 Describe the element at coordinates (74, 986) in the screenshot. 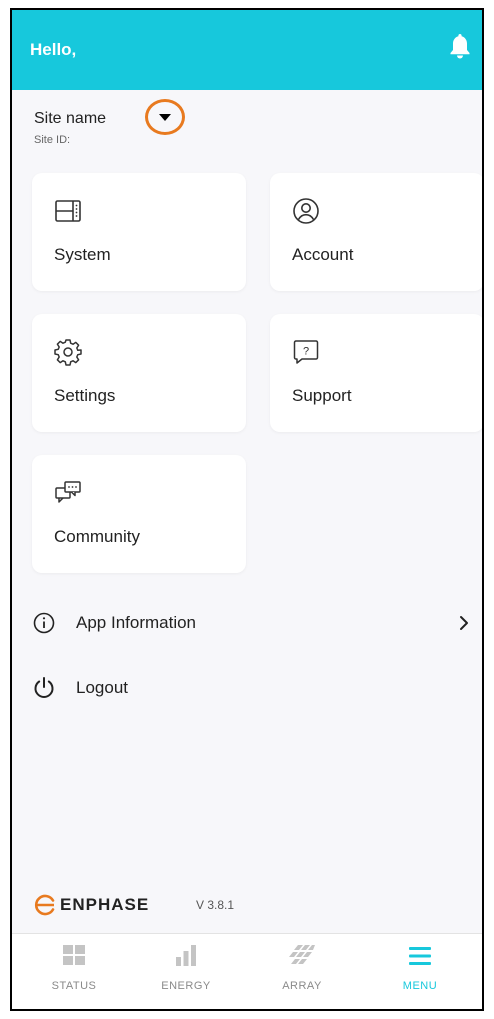

I see `tab-status-label: STATUS` at that location.